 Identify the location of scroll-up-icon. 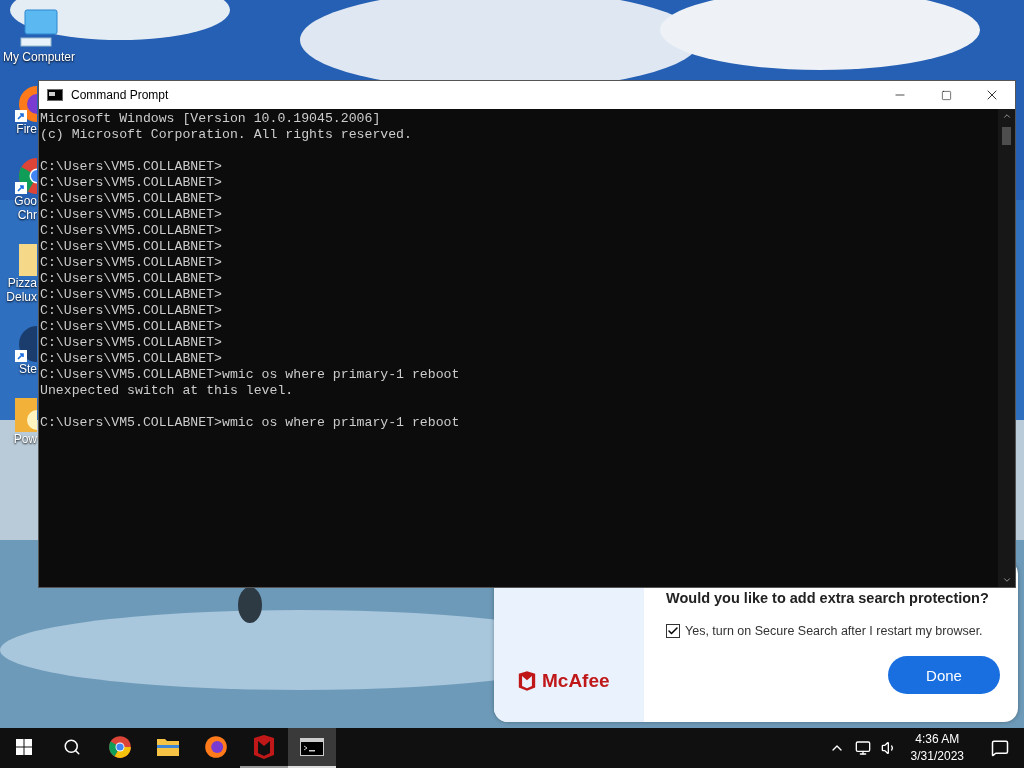
(1006, 116).